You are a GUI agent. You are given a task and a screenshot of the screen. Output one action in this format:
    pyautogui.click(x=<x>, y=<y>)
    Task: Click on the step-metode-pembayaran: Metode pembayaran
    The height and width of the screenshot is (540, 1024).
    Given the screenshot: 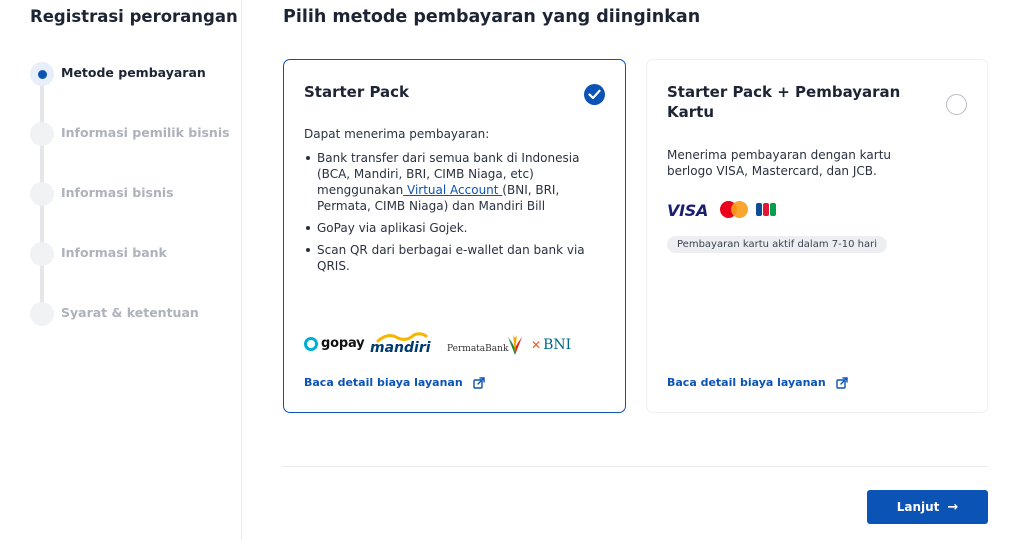 What is the action you would take?
    pyautogui.click(x=136, y=74)
    